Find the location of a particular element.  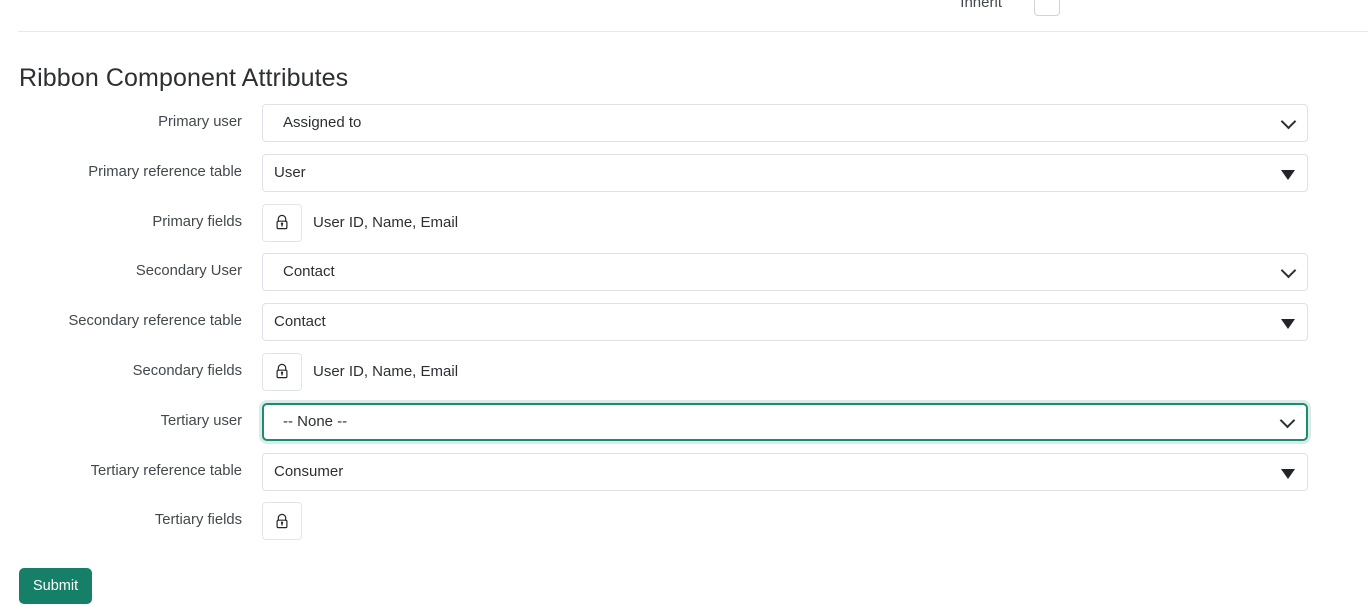

lock-button-primary-fields is located at coordinates (282, 222).